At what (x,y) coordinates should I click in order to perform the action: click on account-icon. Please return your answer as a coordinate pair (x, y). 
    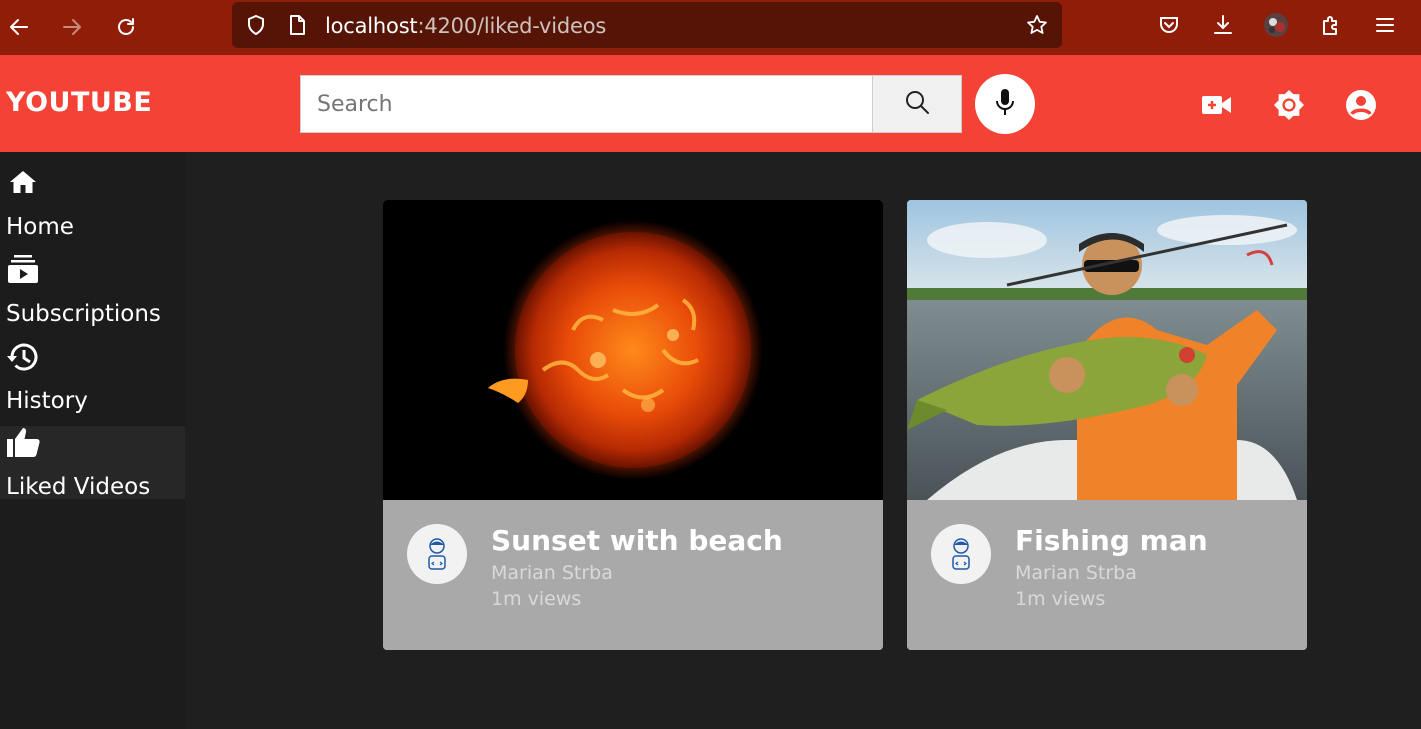
    Looking at the image, I should click on (1361, 105).